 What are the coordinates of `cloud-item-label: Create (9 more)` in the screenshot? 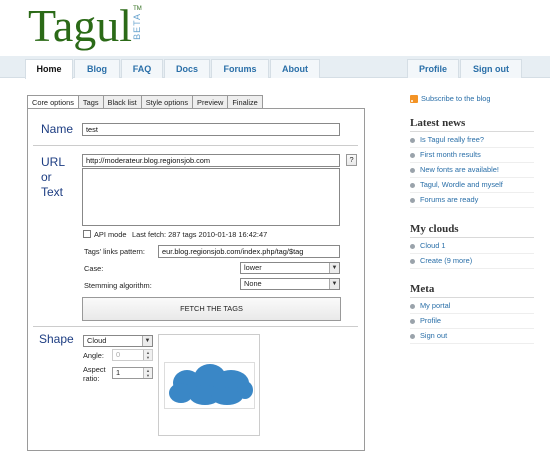 It's located at (446, 260).